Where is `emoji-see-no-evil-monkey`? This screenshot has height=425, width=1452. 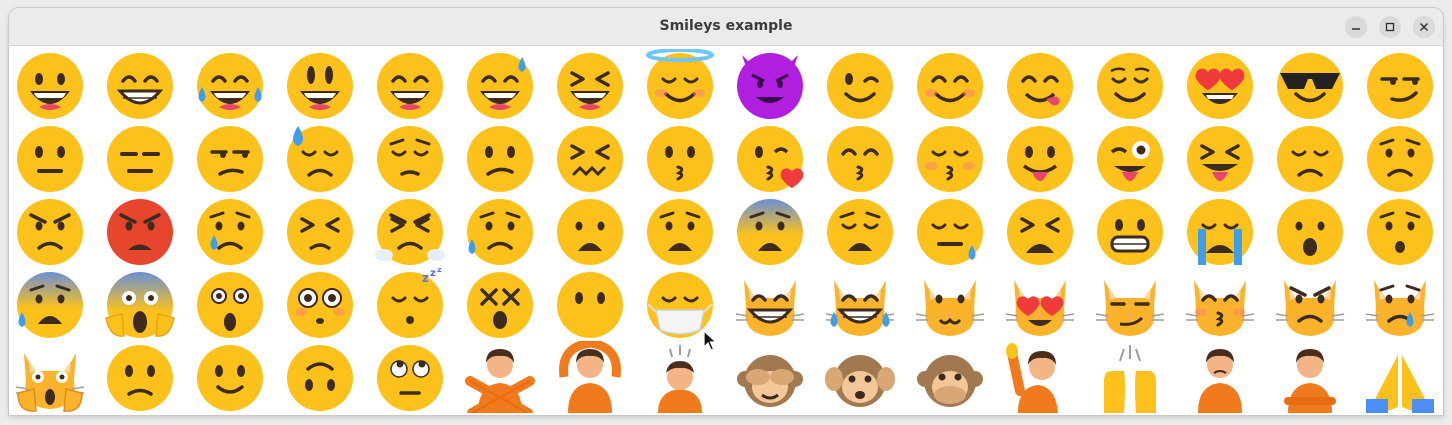
emoji-see-no-evil-monkey is located at coordinates (770, 377).